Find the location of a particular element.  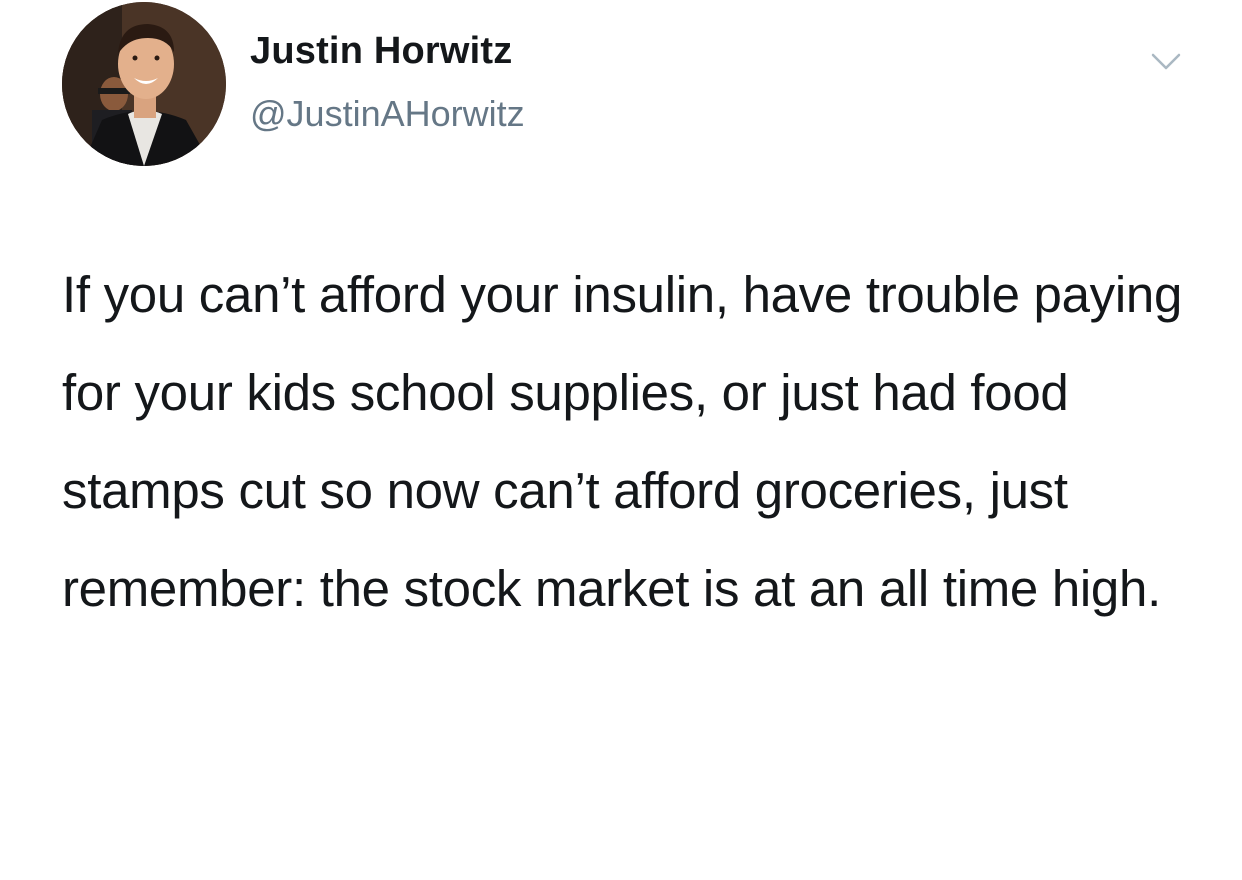

tweet-menu-button is located at coordinates (1166, 61).